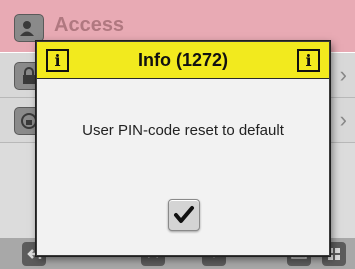 The image size is (355, 269). What do you see at coordinates (29, 28) in the screenshot?
I see `user-icon` at bounding box center [29, 28].